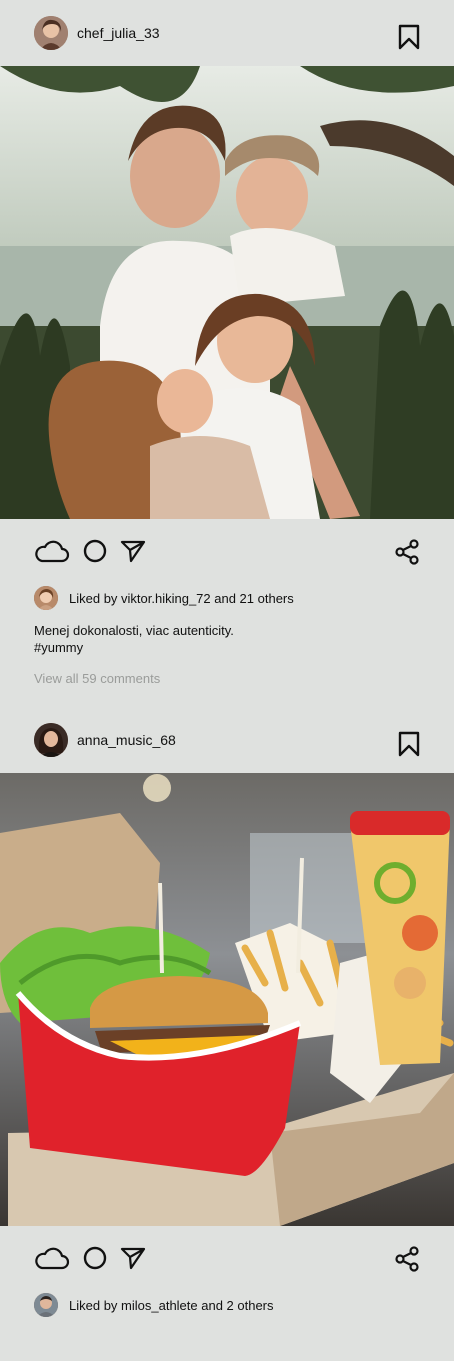 Image resolution: width=454 pixels, height=1361 pixels. Describe the element at coordinates (227, 740) in the screenshot. I see `post-header: anna_music_68` at that location.